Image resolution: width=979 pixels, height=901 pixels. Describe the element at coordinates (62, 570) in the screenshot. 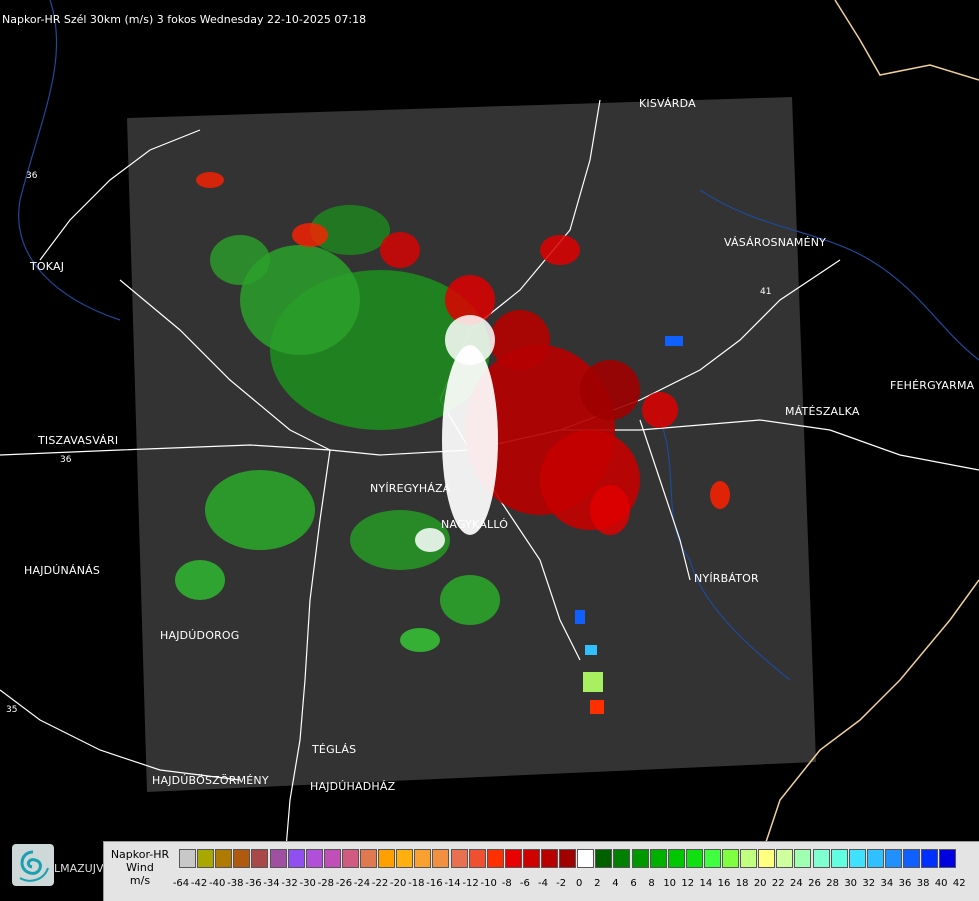

I see `city-label-hajdunanas: HAJDÚNÁNÁS` at that location.